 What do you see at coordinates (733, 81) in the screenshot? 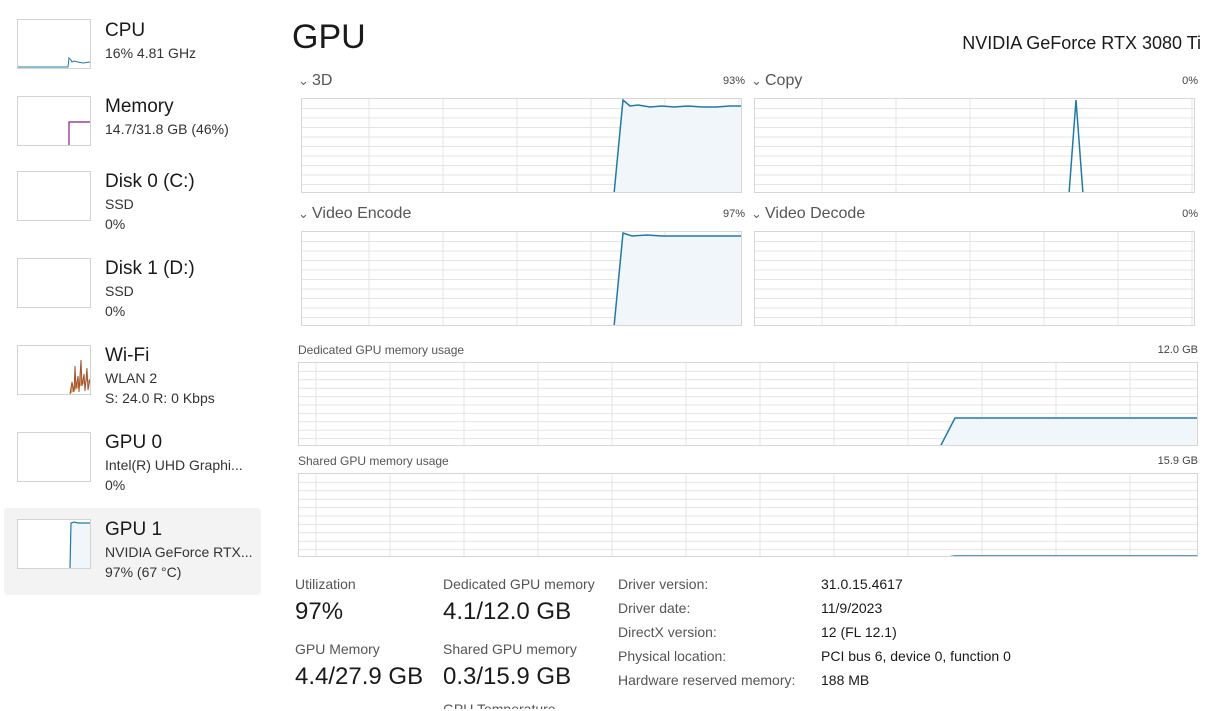
I see `engine-percent: 93%` at bounding box center [733, 81].